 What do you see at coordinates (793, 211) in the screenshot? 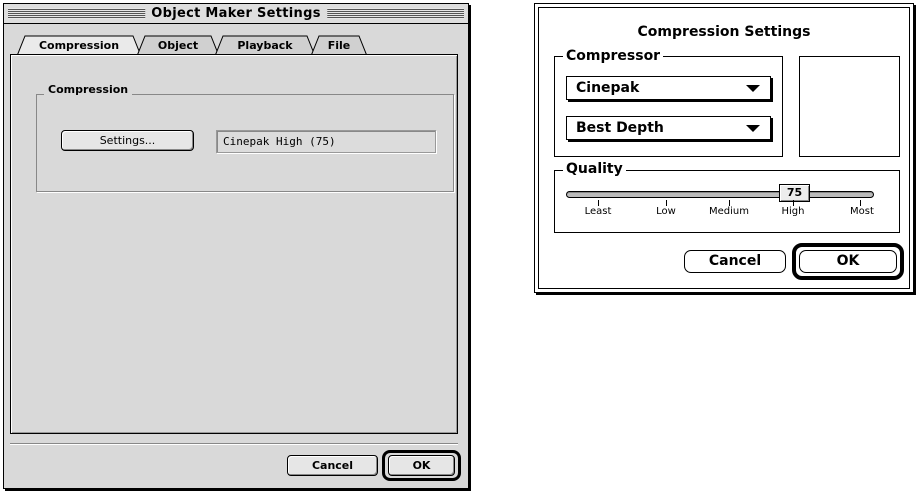
I see `tick-label-high: High` at bounding box center [793, 211].